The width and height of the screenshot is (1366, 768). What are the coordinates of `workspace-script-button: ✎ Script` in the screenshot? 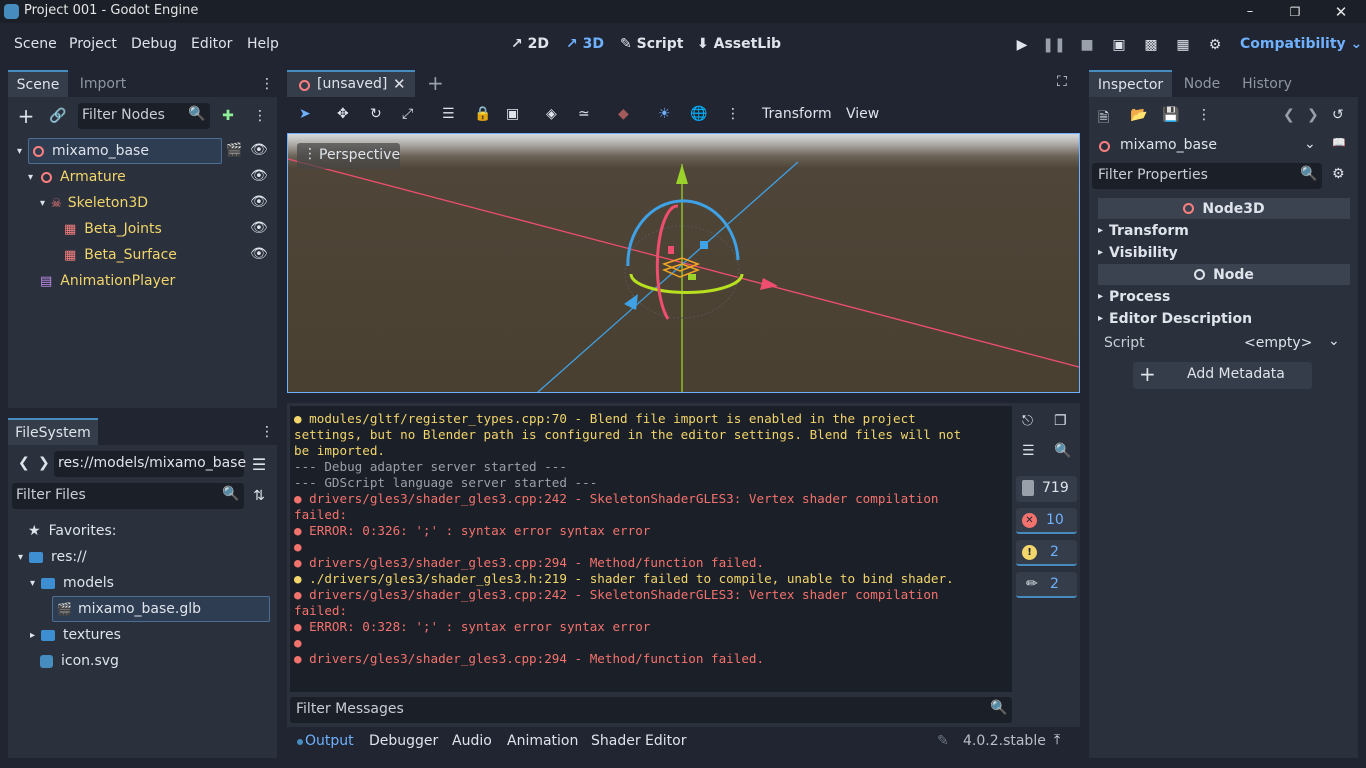 It's located at (651, 44).